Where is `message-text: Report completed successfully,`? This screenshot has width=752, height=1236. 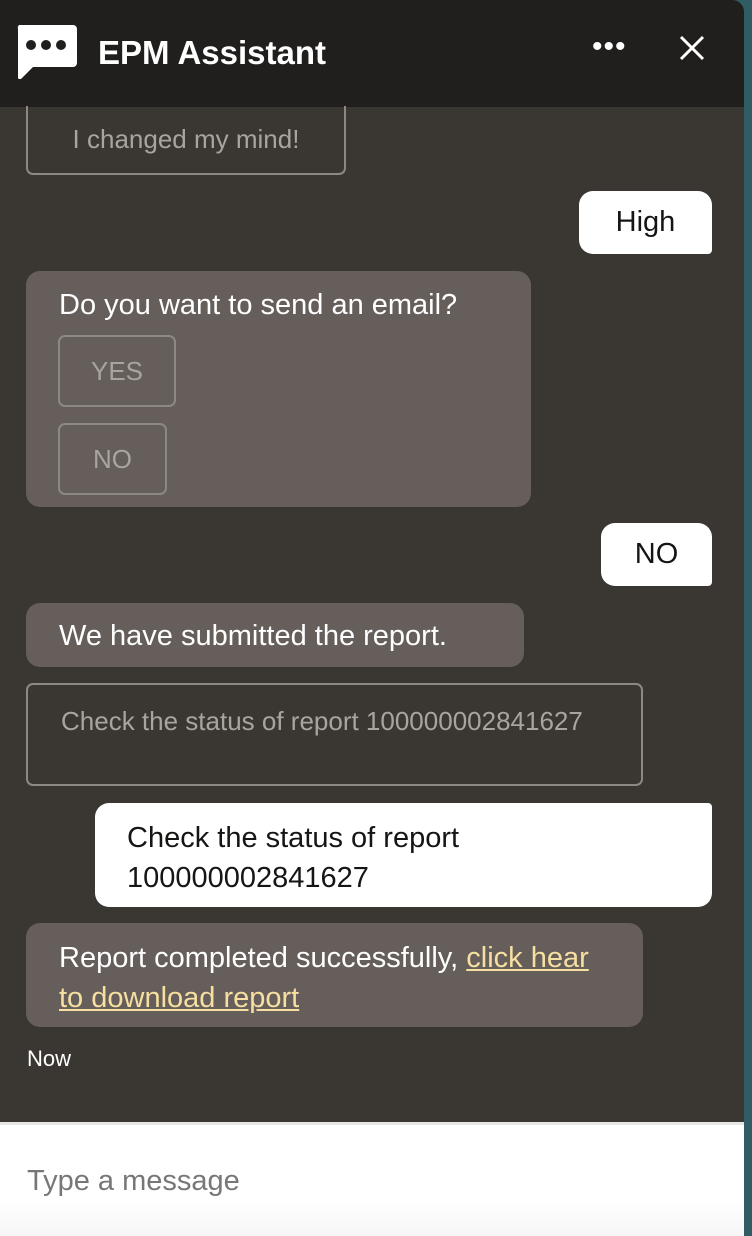
message-text: Report completed successfully, is located at coordinates (263, 958).